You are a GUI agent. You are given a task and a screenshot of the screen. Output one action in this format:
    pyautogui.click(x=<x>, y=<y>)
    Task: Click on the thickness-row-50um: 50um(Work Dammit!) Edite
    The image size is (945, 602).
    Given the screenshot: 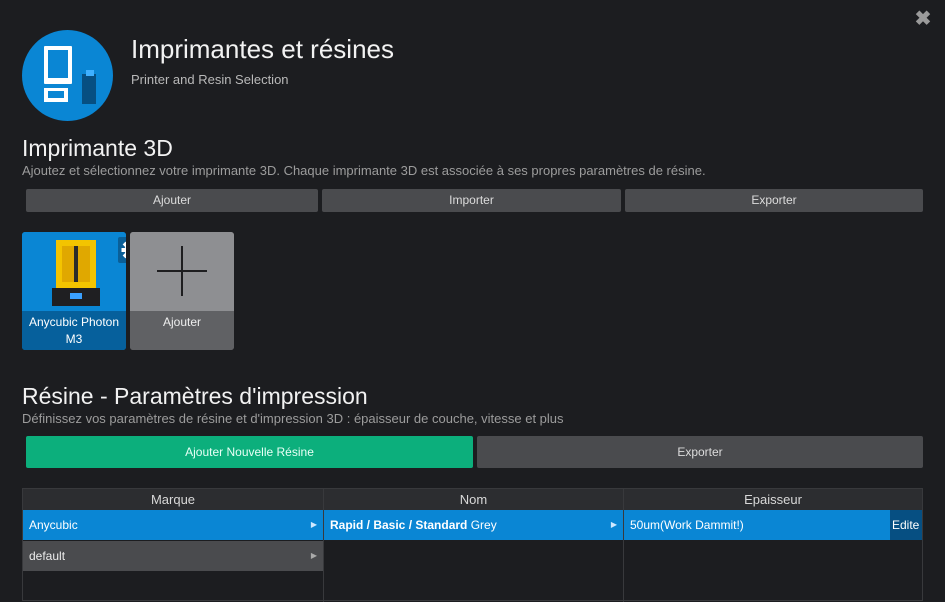 What is the action you would take?
    pyautogui.click(x=773, y=525)
    